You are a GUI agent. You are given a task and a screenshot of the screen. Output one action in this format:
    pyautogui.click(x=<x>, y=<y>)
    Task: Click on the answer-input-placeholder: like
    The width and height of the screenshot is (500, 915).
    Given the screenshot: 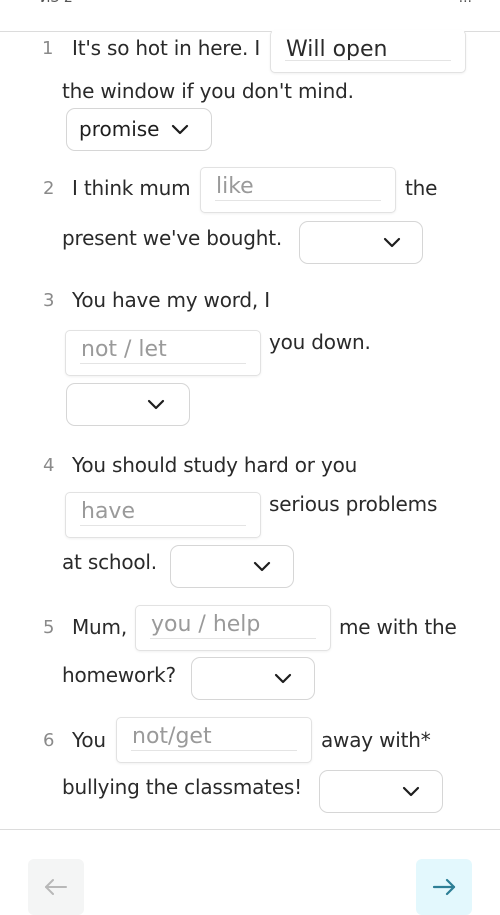 What is the action you would take?
    pyautogui.click(x=235, y=186)
    